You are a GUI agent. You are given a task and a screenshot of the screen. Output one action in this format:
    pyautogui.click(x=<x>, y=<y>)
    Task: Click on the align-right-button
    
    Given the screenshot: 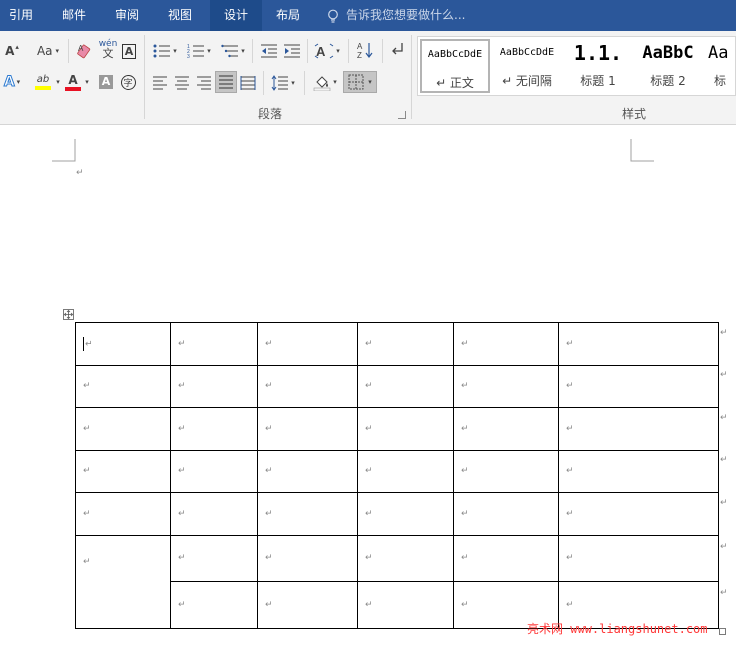 What is the action you would take?
    pyautogui.click(x=204, y=83)
    